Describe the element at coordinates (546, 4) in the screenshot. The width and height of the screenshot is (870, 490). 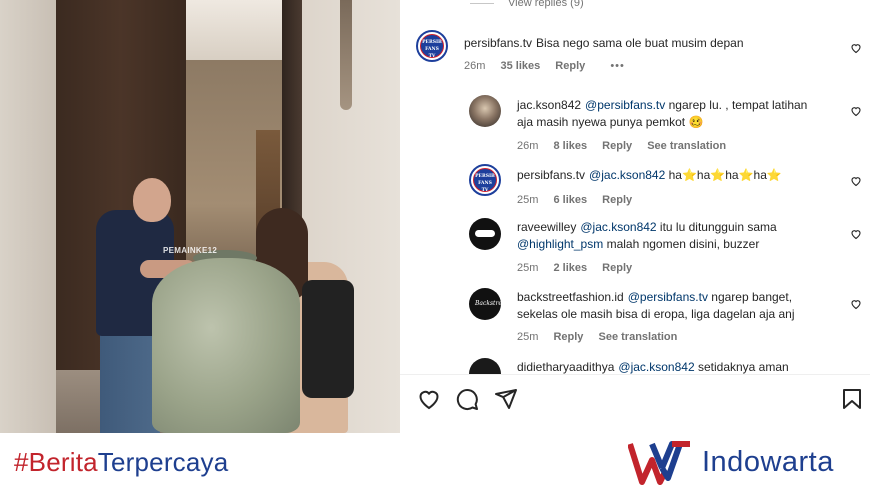
I see `view-replies-label: View replies (9)` at that location.